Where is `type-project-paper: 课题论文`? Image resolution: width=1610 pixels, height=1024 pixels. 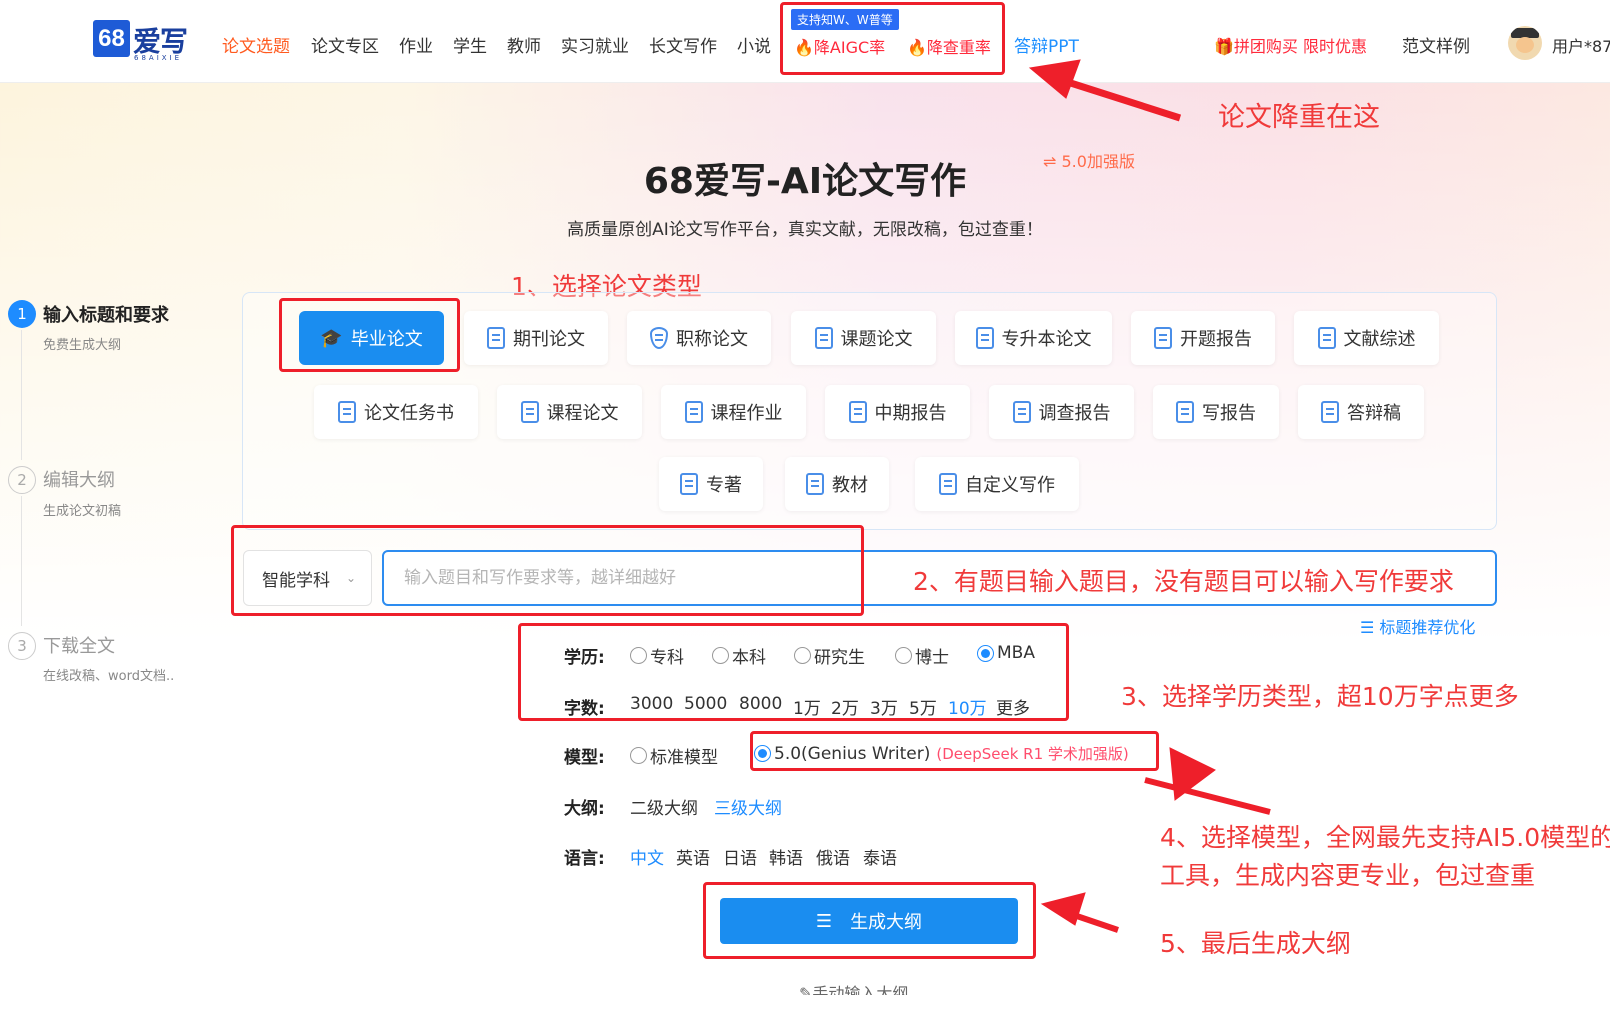 type-project-paper: 课题论文 is located at coordinates (863, 338).